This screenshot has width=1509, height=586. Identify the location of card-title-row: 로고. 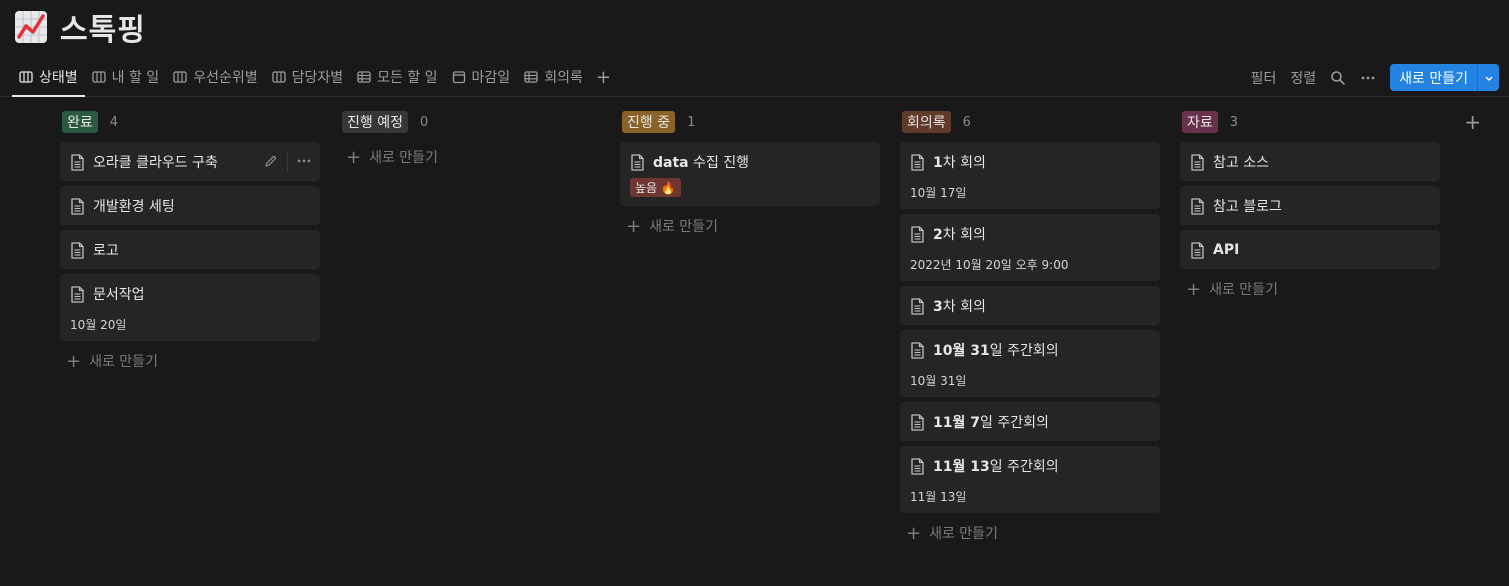
(190, 250).